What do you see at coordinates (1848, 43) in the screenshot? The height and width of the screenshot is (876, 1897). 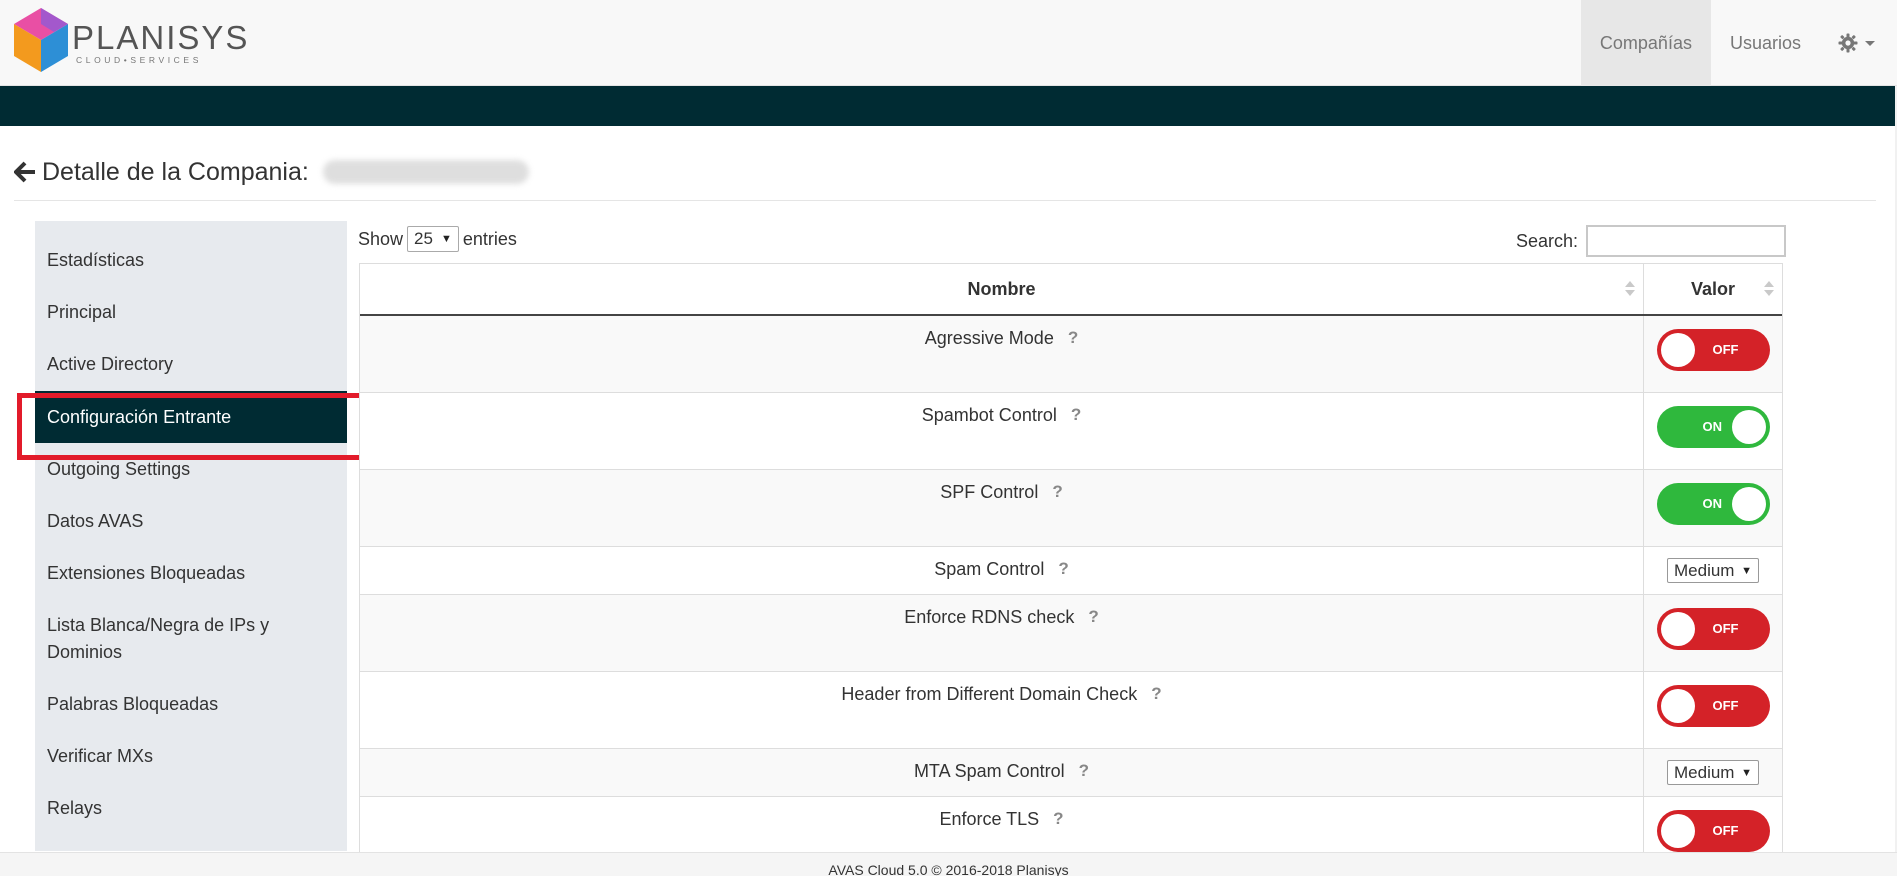 I see `gear-icon` at bounding box center [1848, 43].